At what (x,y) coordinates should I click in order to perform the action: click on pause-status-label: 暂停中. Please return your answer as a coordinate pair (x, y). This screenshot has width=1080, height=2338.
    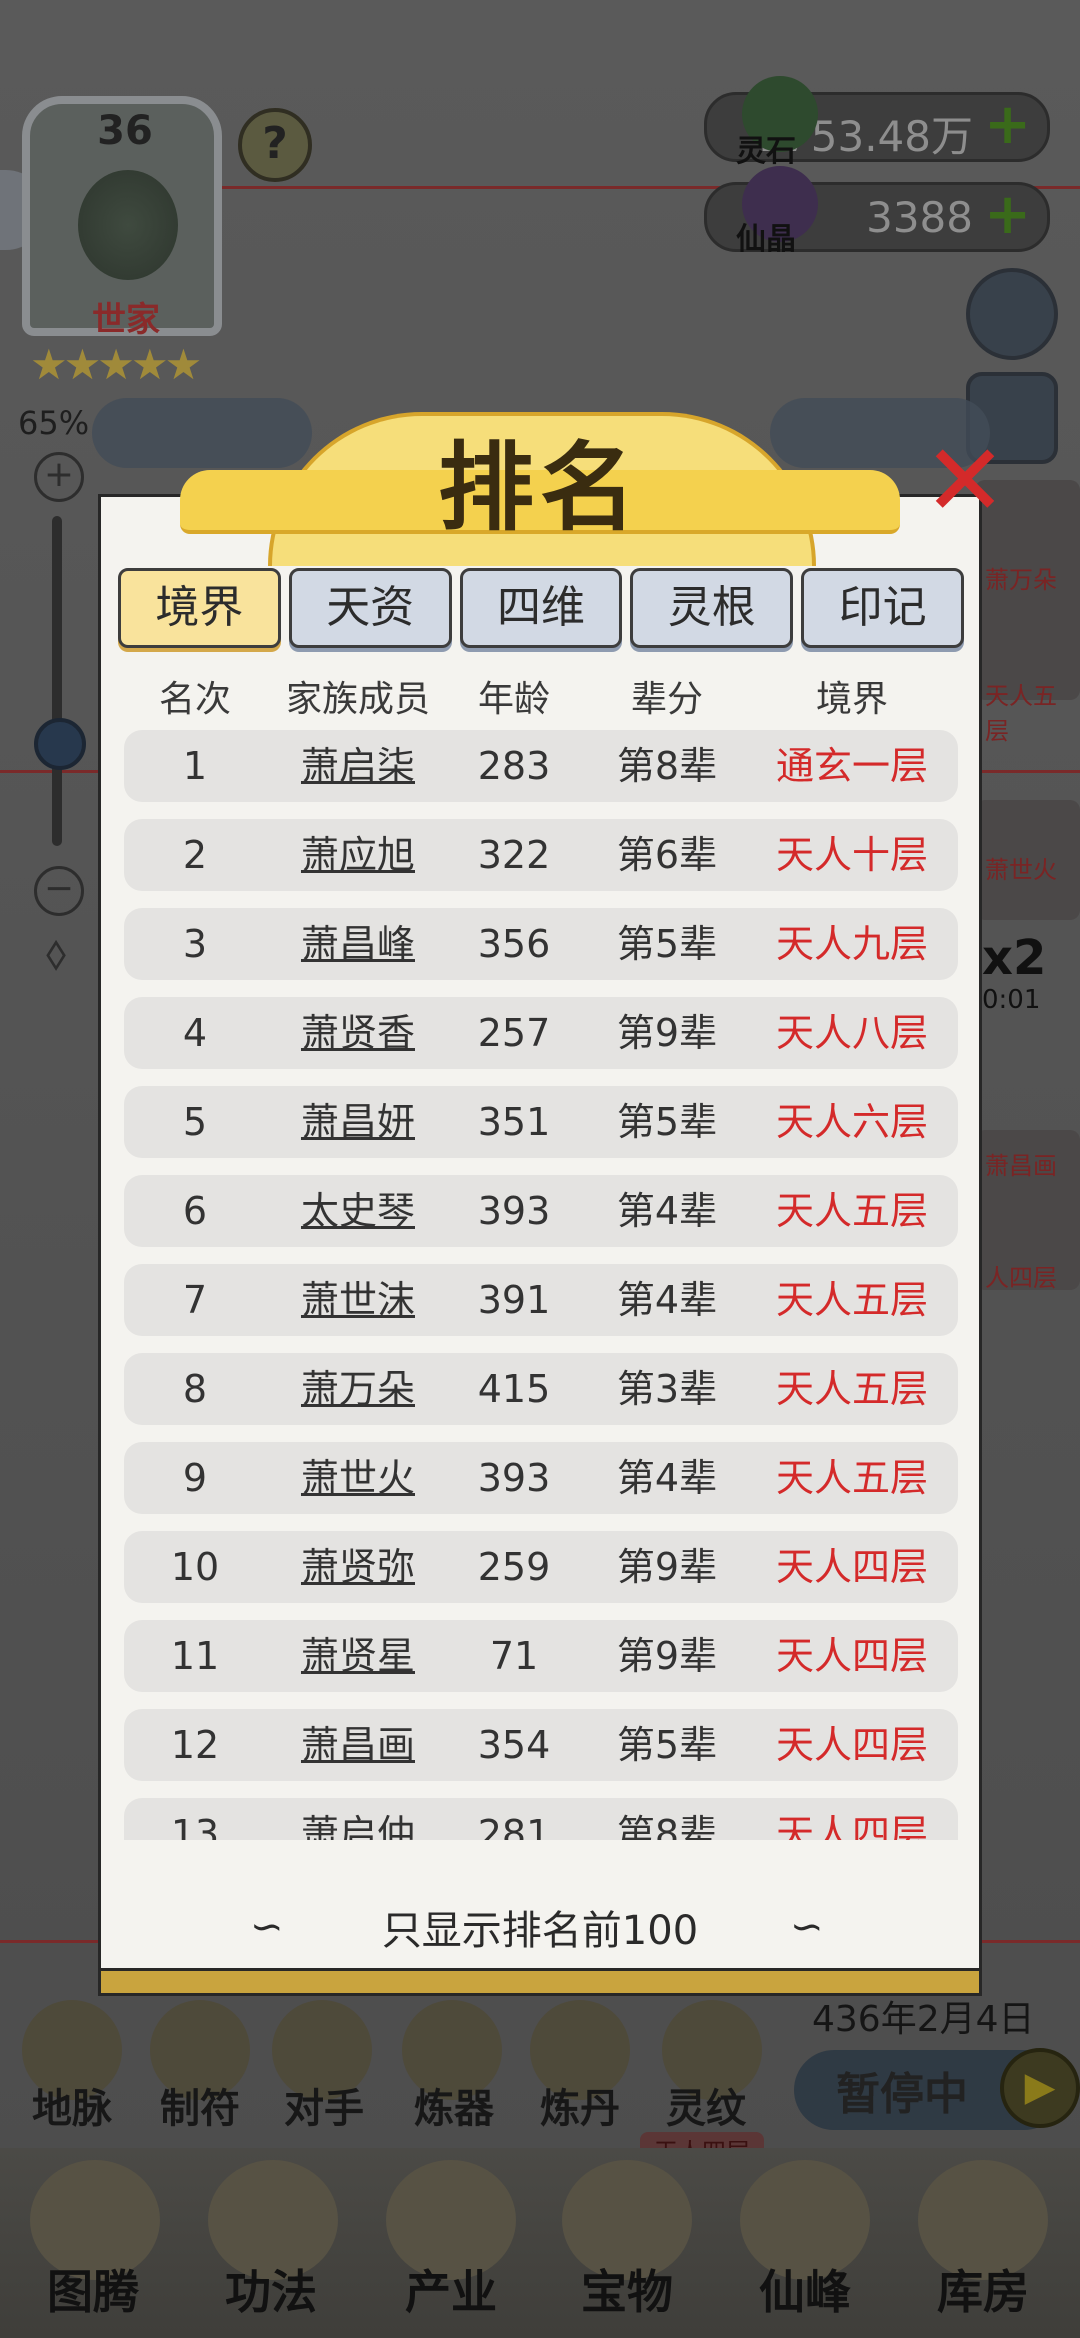
    Looking at the image, I should click on (902, 2094).